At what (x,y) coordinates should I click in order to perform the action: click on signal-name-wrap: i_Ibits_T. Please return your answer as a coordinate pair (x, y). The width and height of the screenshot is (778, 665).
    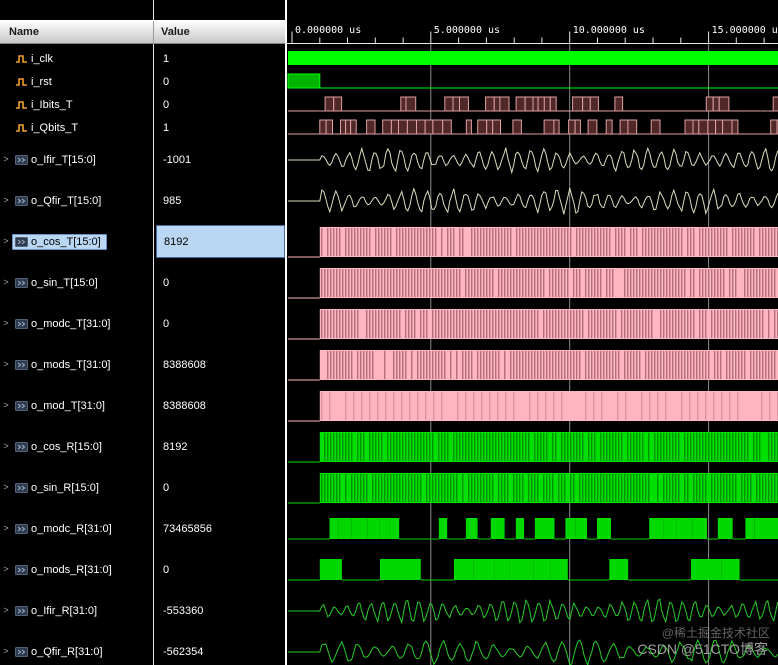
    Looking at the image, I should click on (45, 105).